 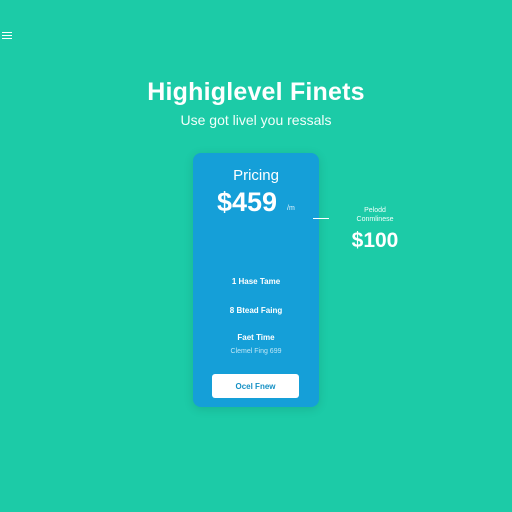 I want to click on hamburger-menu-icon, so click(x=7, y=36).